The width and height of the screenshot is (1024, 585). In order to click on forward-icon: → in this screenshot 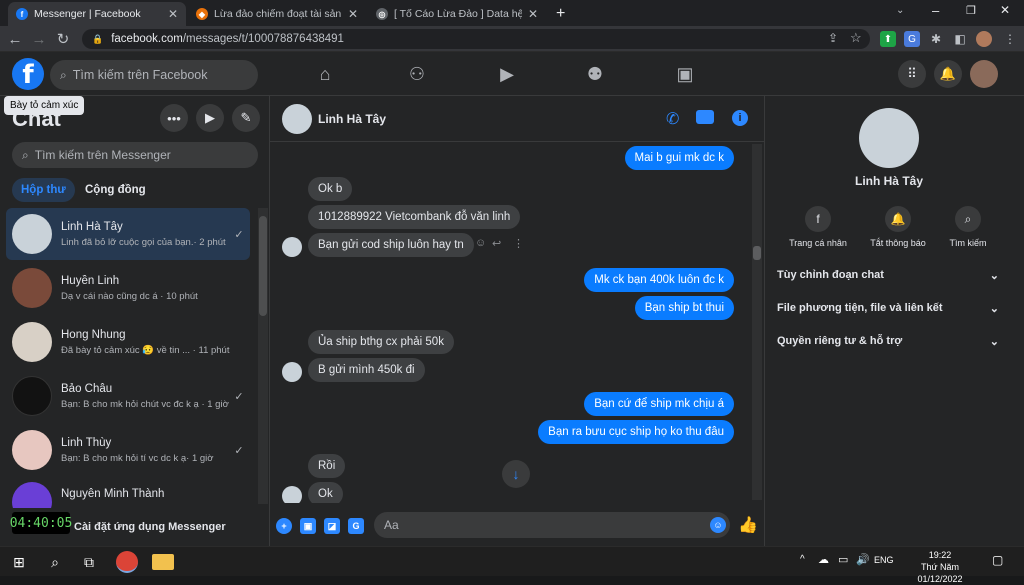, I will do `click(39, 39)`.